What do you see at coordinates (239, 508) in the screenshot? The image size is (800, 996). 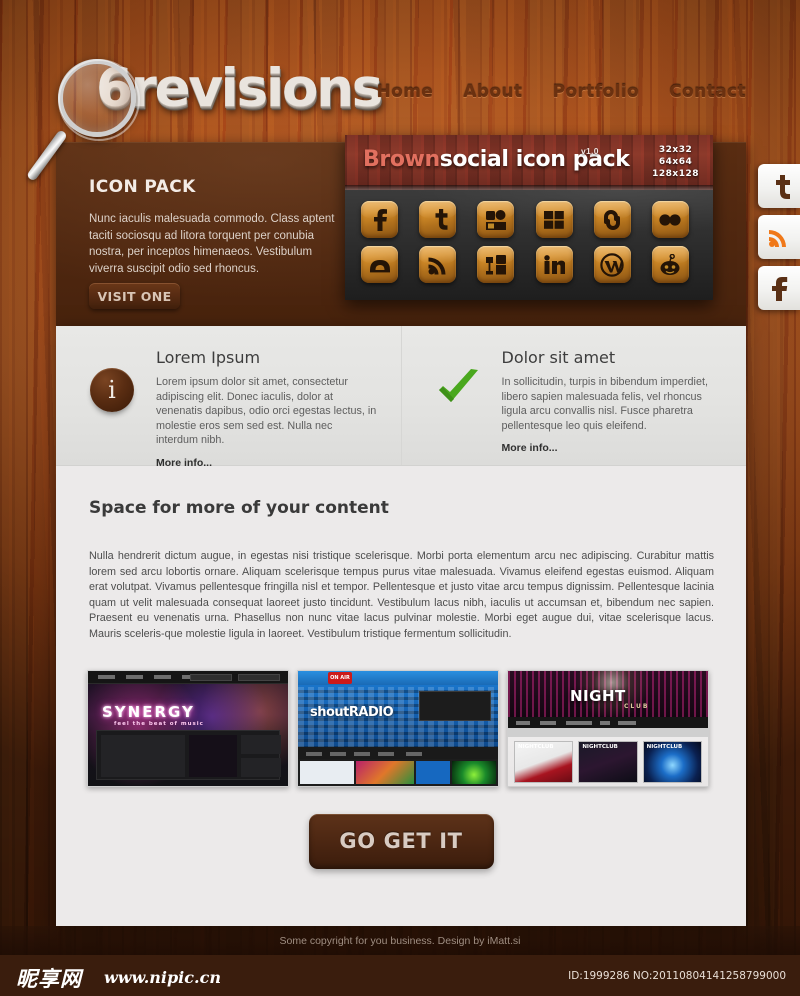 I see `main-heading: Space for more of your content` at bounding box center [239, 508].